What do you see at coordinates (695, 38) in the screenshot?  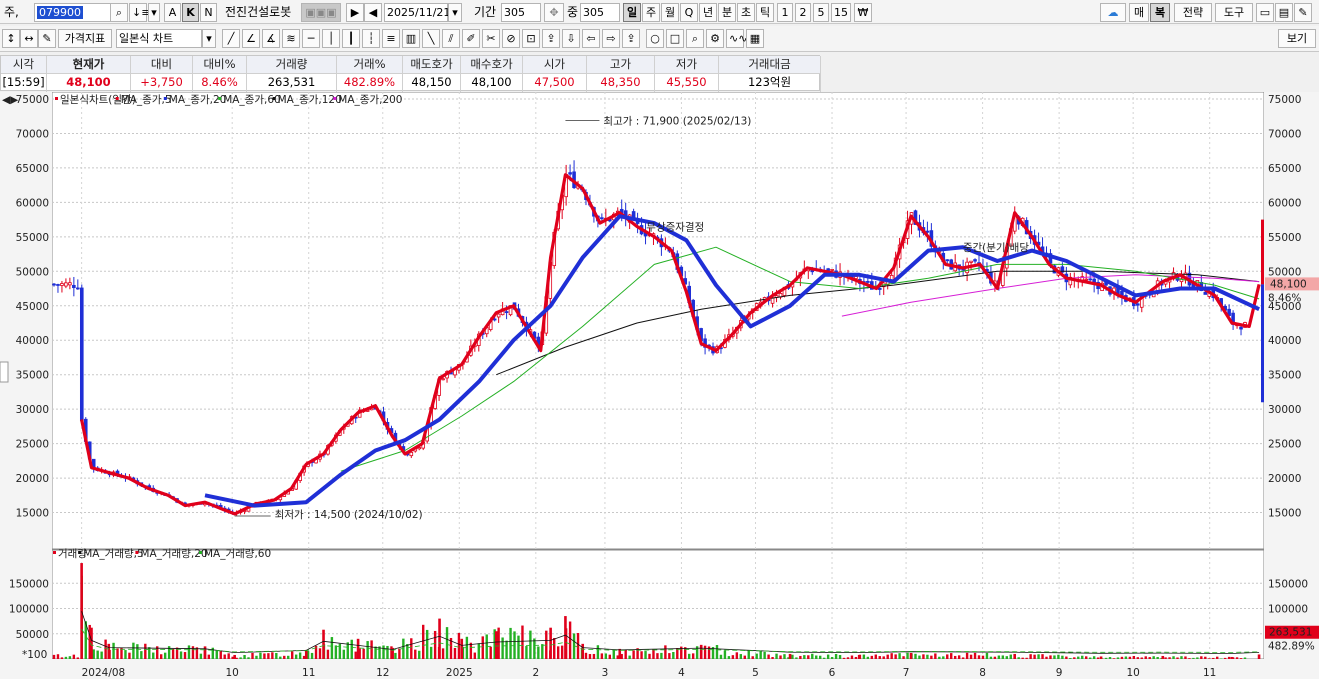 I see `zoom-icon: ⌕` at bounding box center [695, 38].